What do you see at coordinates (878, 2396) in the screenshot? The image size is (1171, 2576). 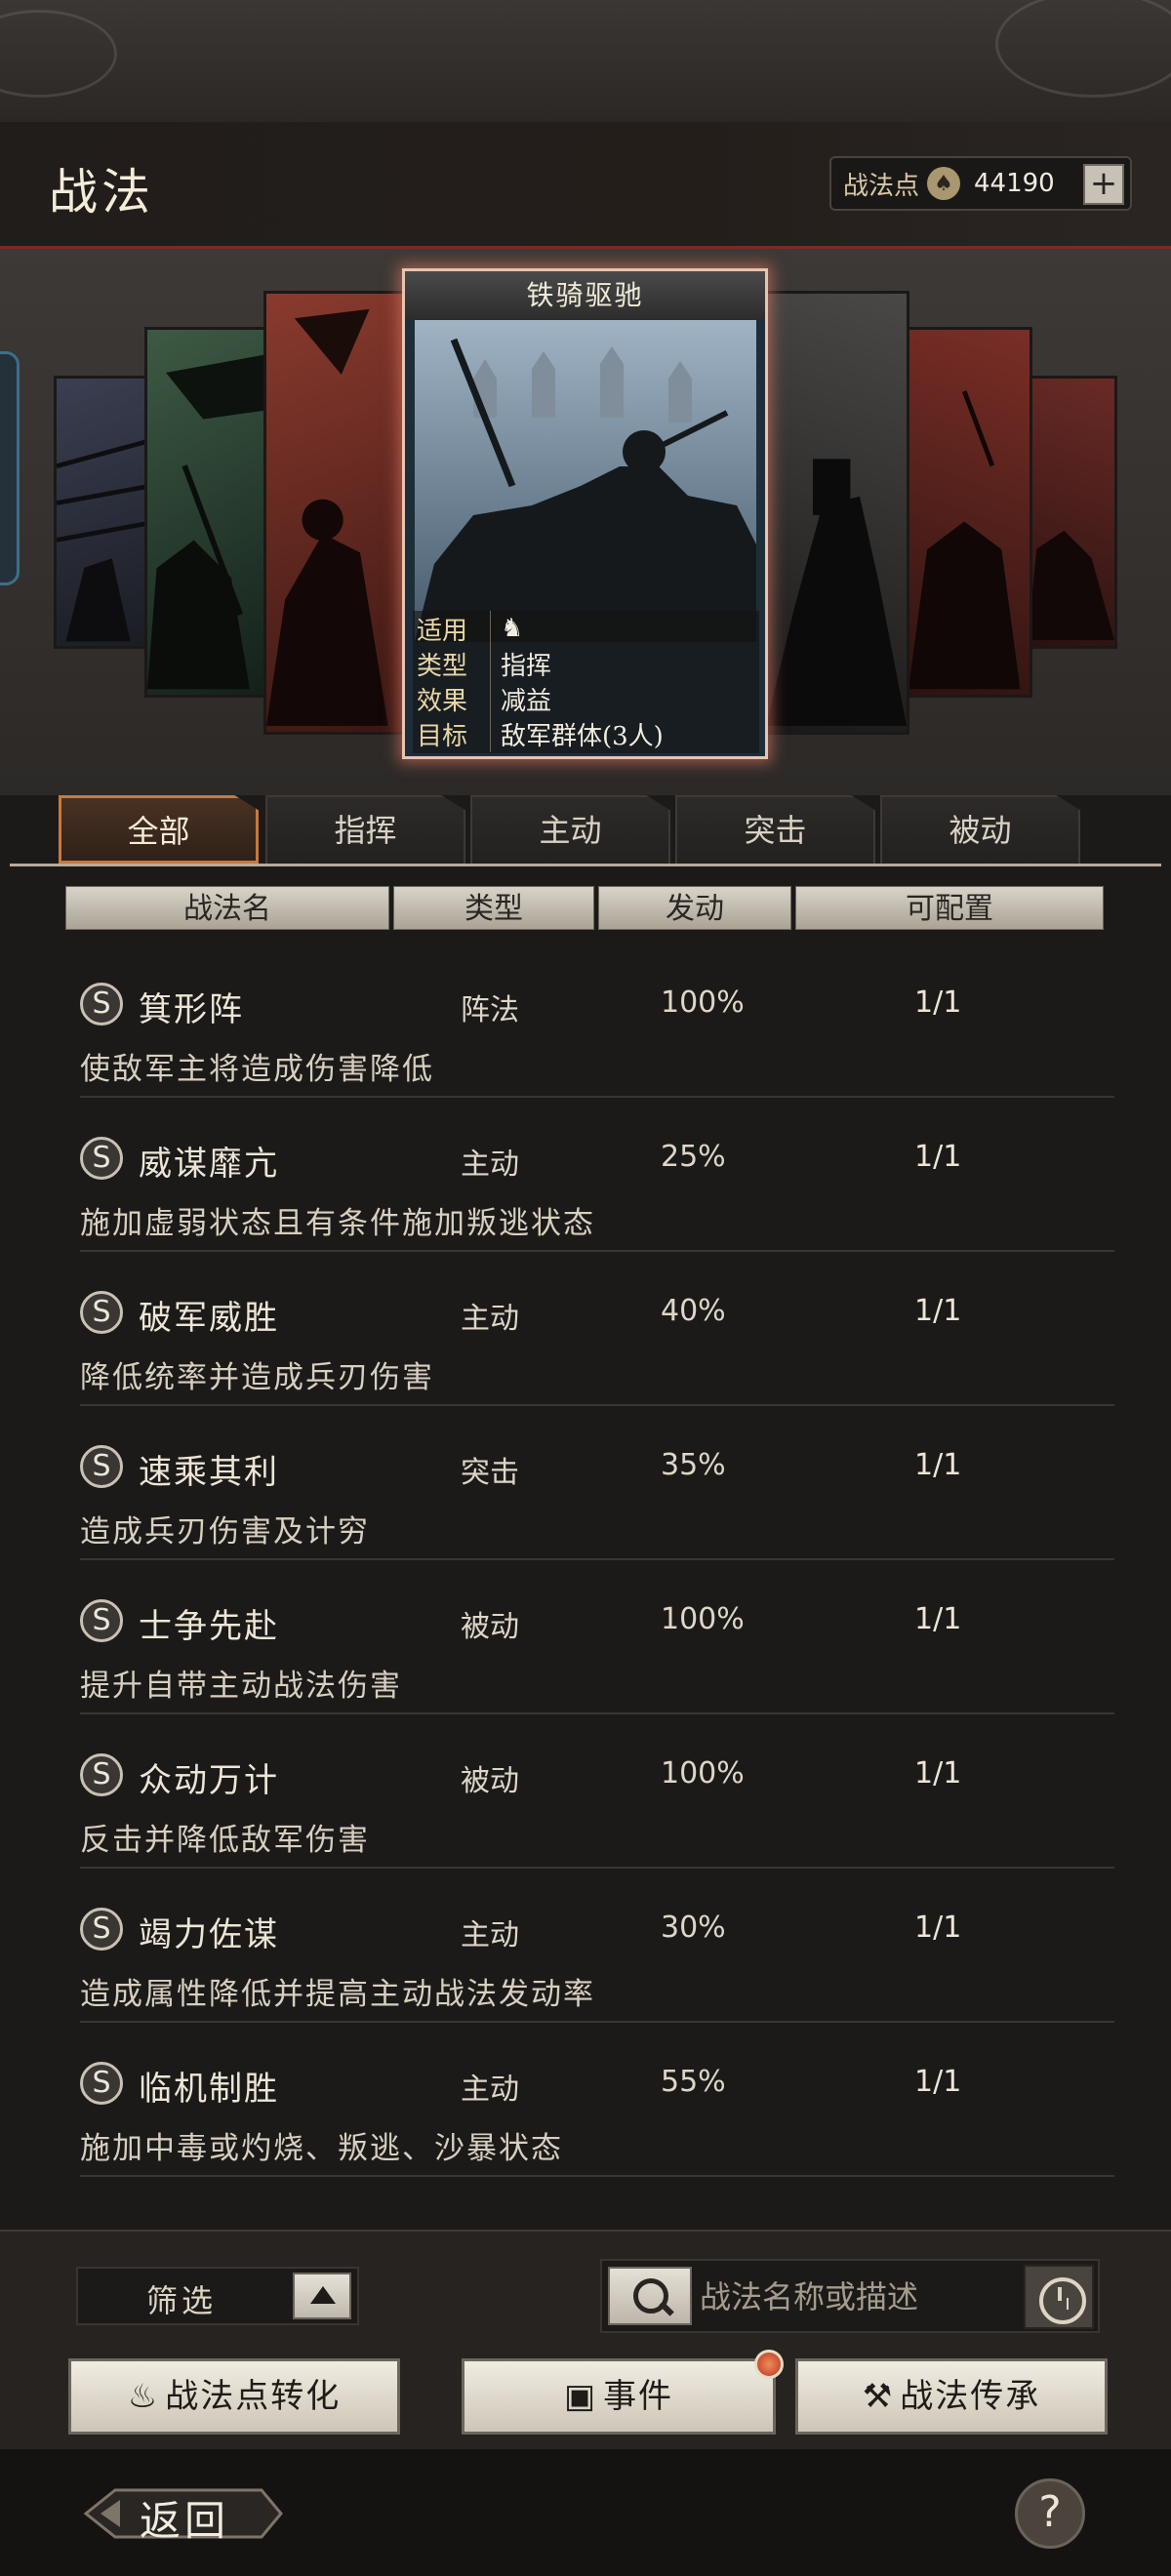 I see `hammer-icon: ⚒` at bounding box center [878, 2396].